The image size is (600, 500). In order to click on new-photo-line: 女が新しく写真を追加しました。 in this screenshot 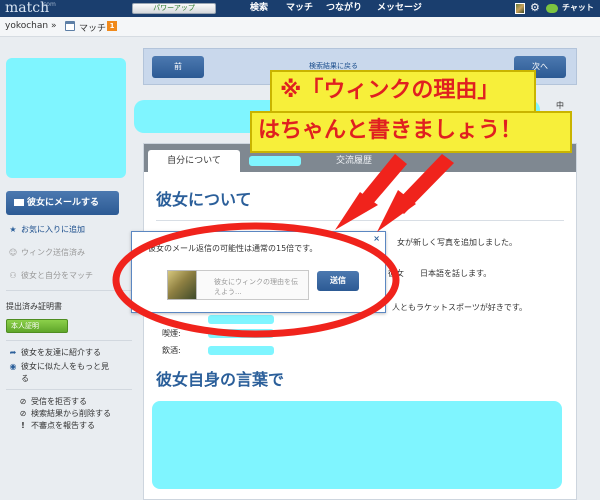, I will do `click(457, 242)`.